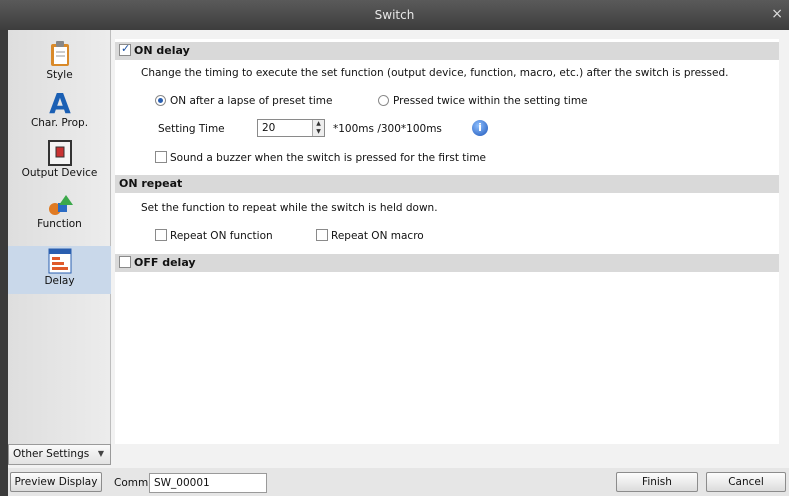 The height and width of the screenshot is (496, 789). What do you see at coordinates (56, 482) in the screenshot?
I see `preview-display-button: Preview Display` at bounding box center [56, 482].